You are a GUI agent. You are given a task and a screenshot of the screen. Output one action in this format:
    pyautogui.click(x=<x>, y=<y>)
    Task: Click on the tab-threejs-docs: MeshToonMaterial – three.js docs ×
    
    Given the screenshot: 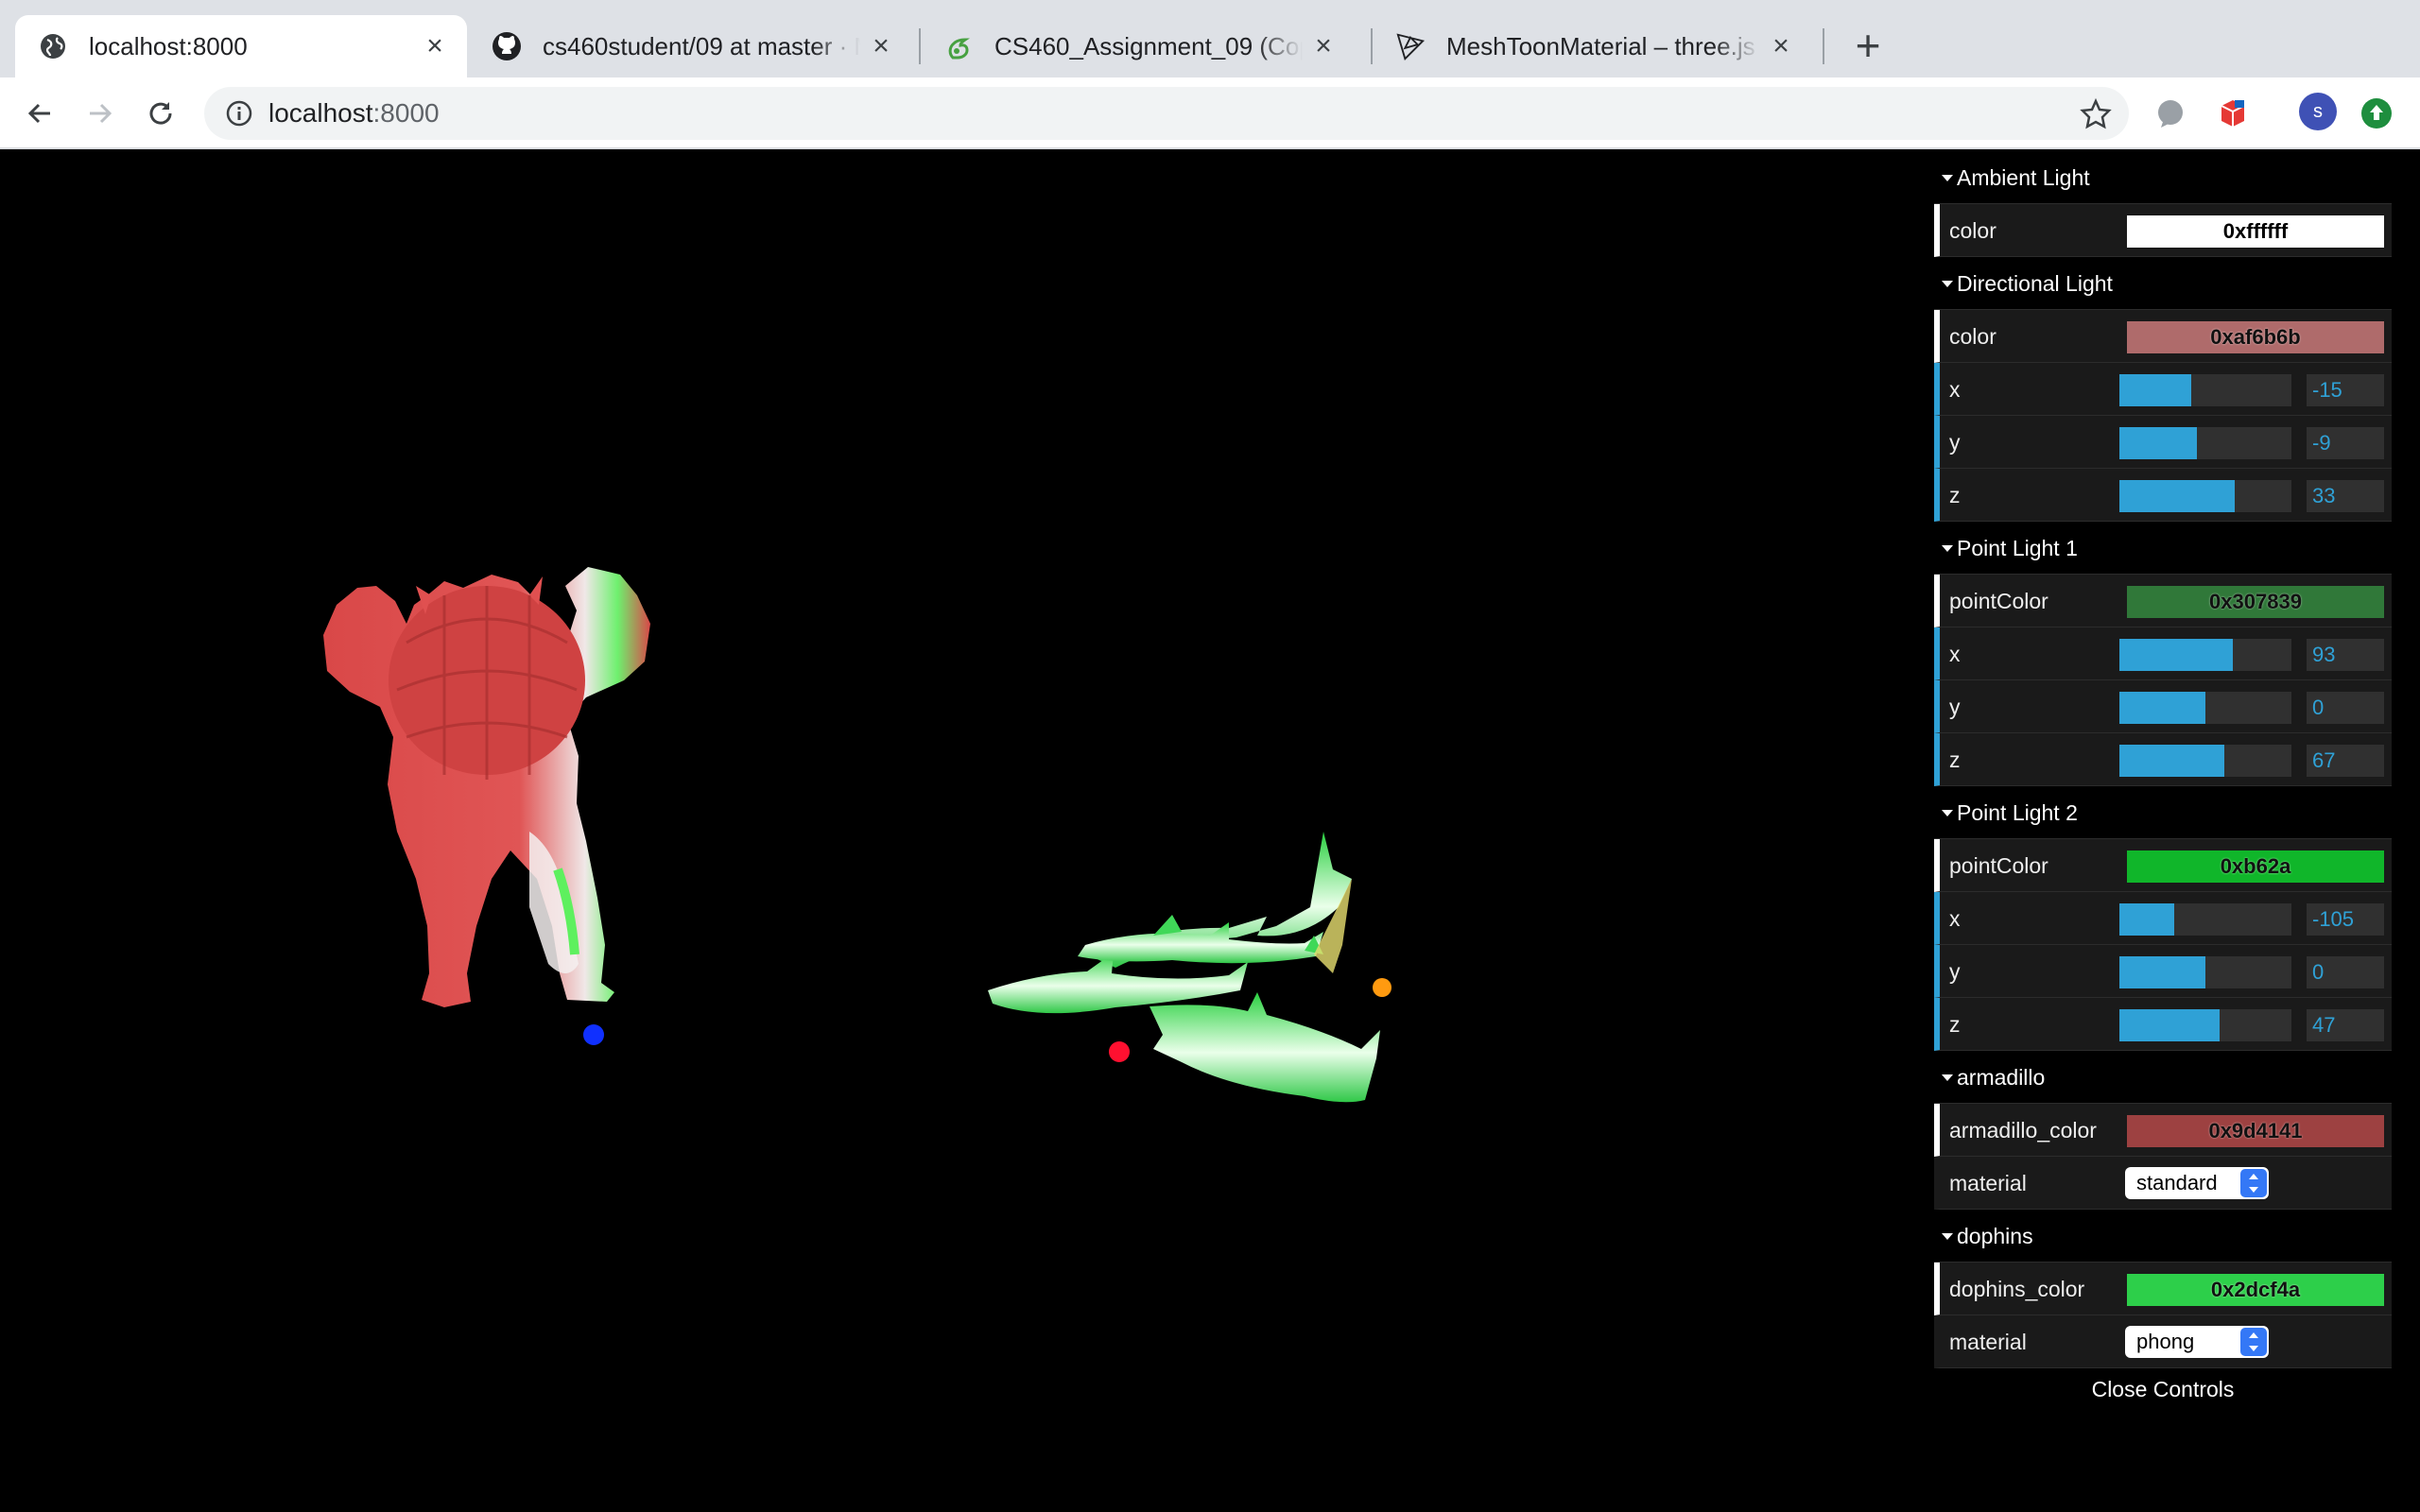 What is the action you would take?
    pyautogui.click(x=1593, y=46)
    